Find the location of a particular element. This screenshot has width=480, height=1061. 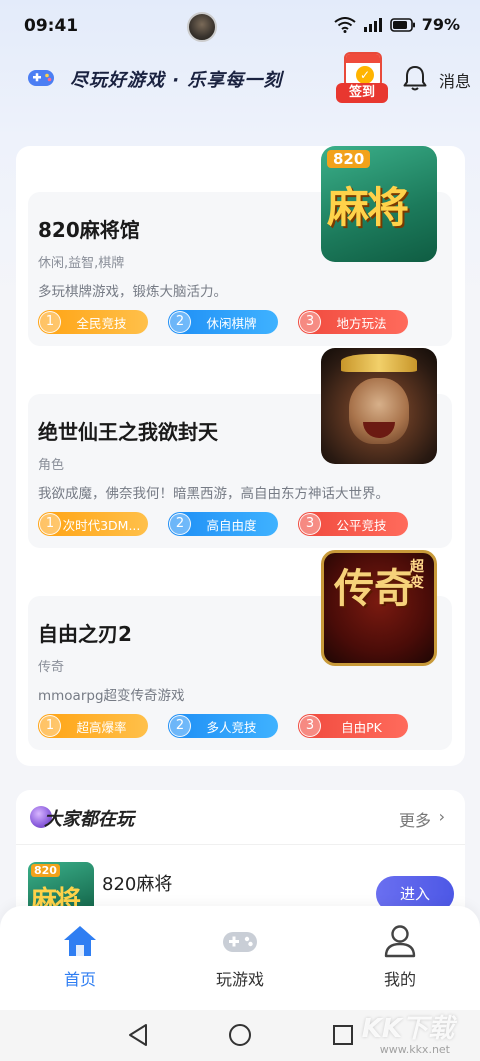

game-description: 多玩棋牌游戏，锻炼大脑活力。 is located at coordinates (132, 292).